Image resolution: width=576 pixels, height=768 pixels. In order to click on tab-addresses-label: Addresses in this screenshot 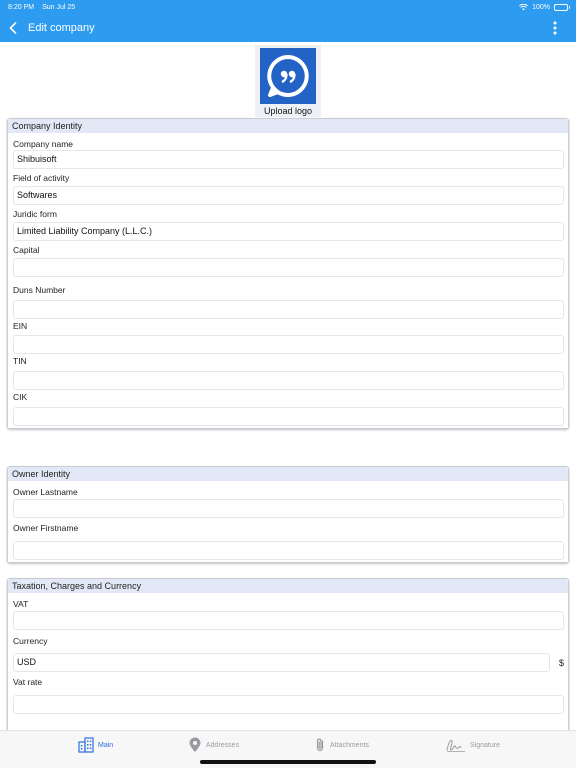, I will do `click(223, 745)`.